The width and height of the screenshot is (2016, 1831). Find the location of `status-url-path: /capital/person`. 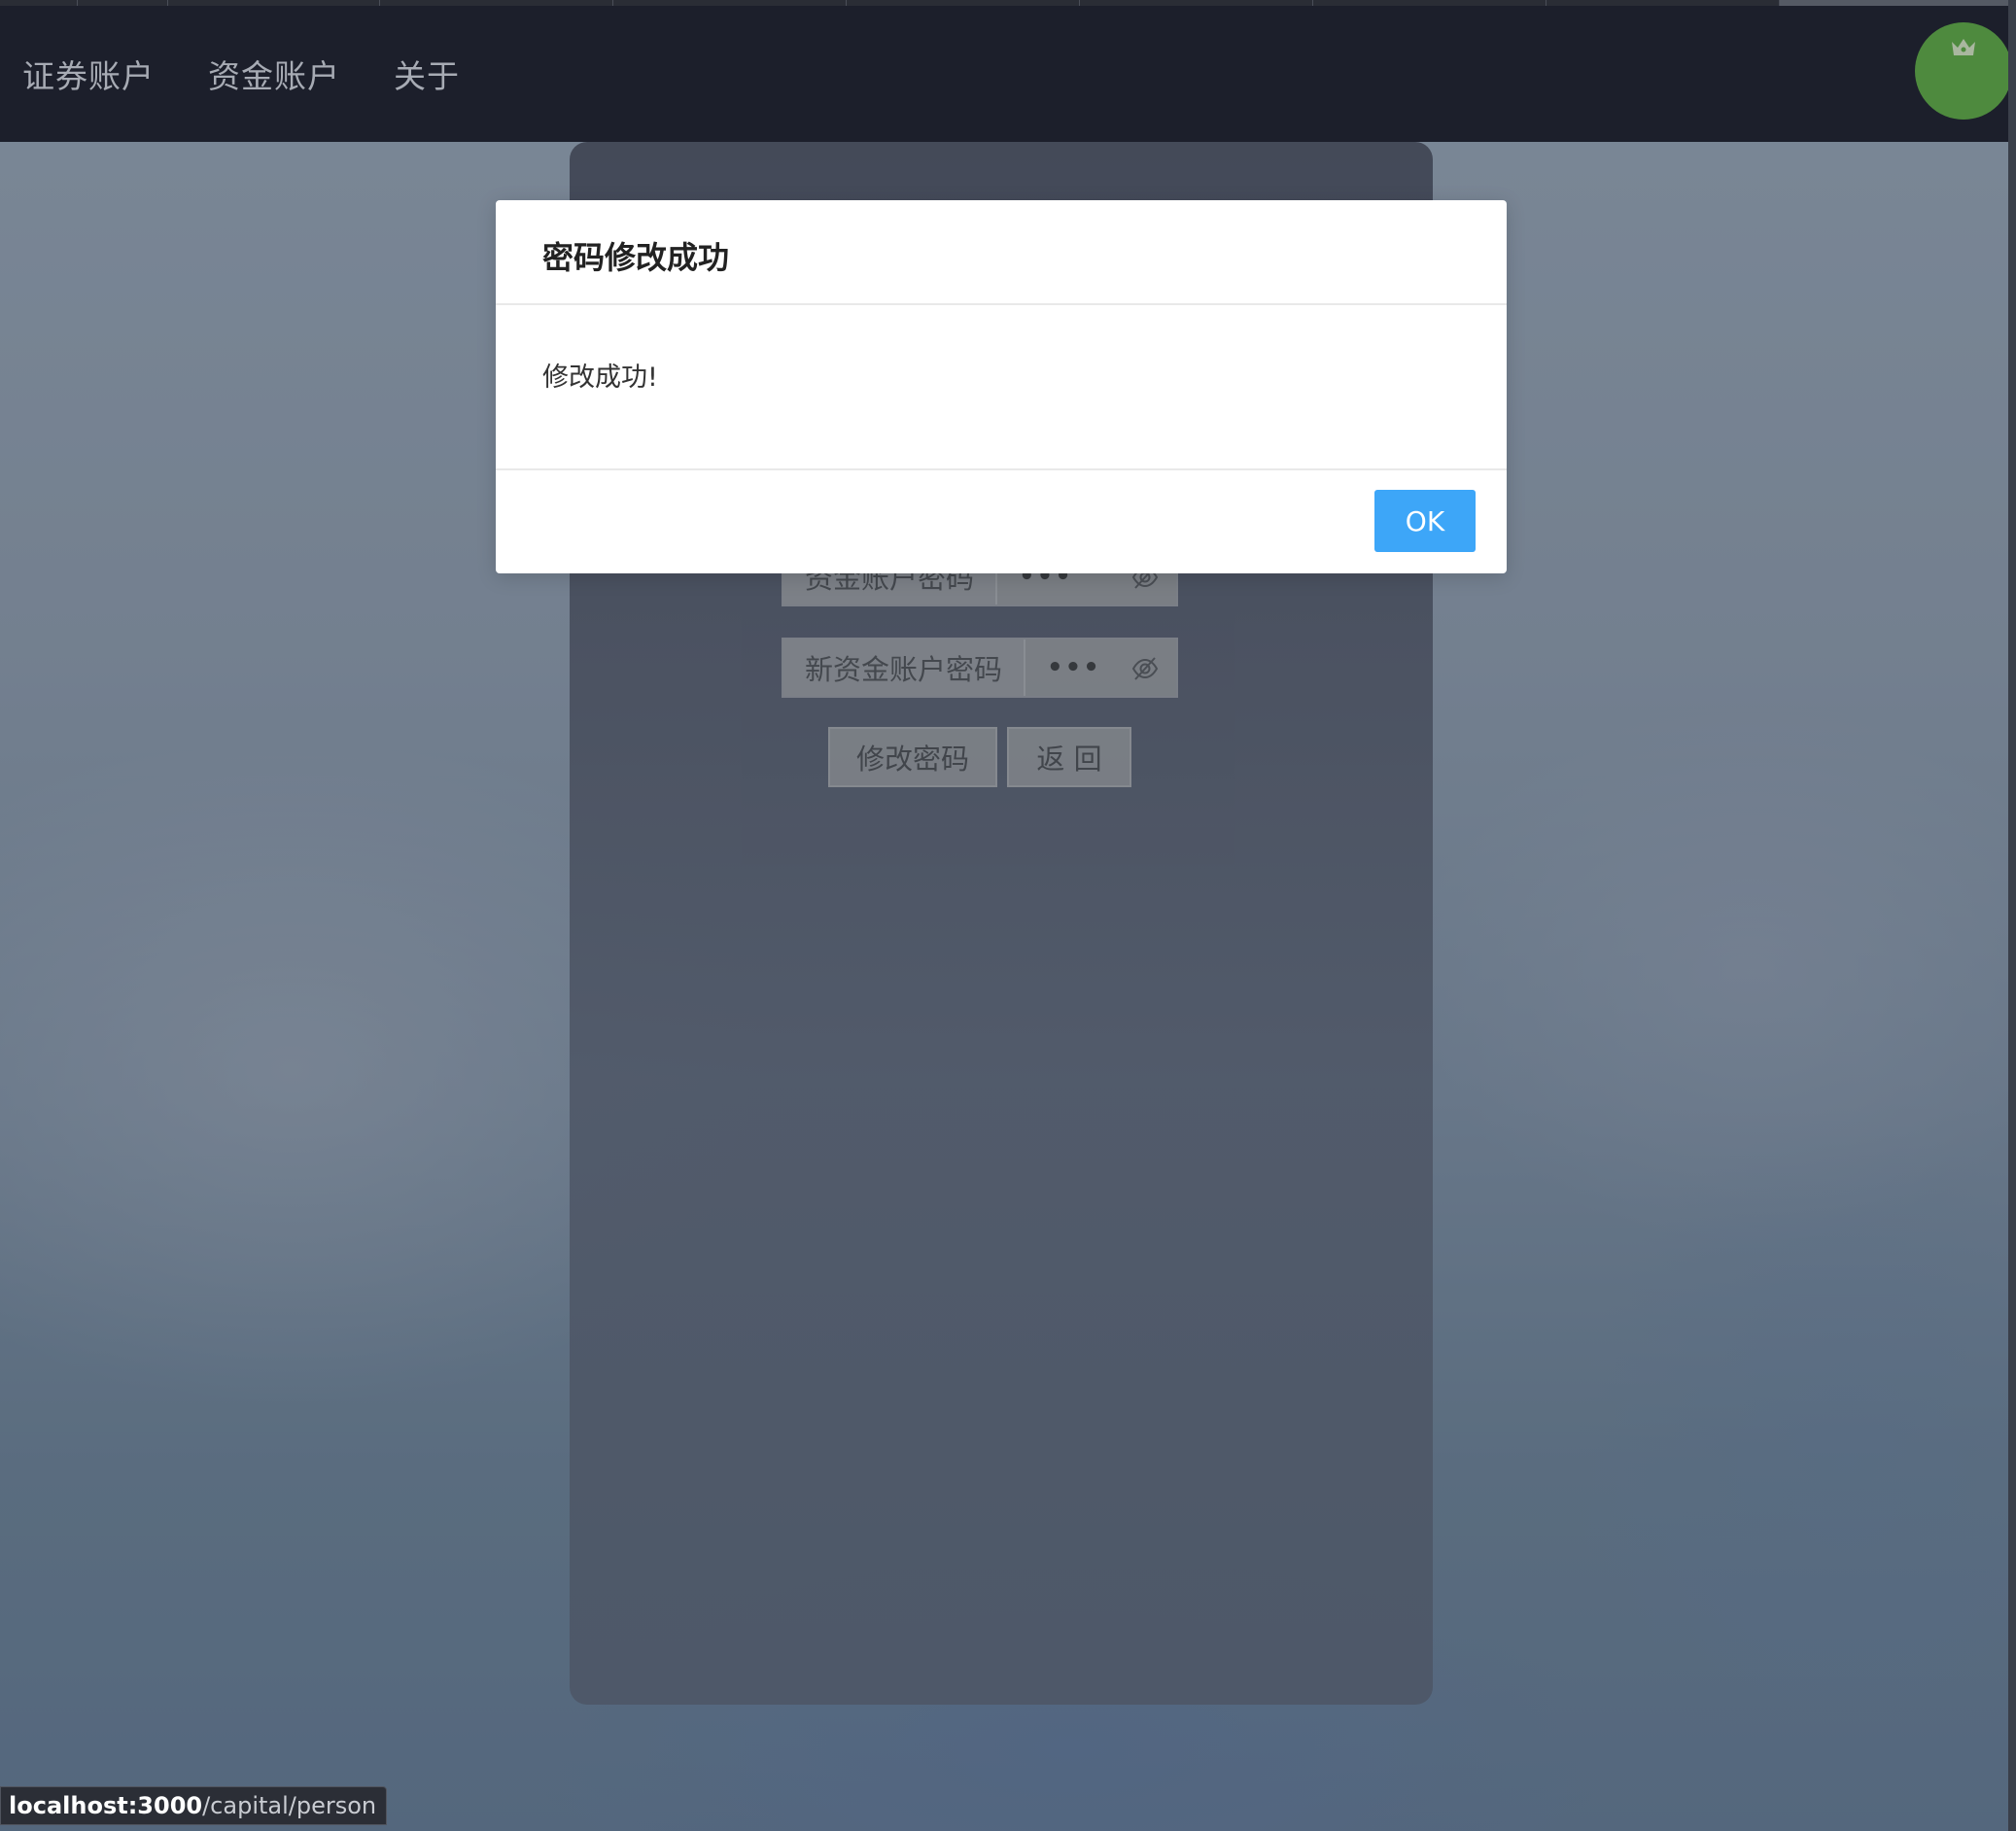

status-url-path: /capital/person is located at coordinates (289, 1805).